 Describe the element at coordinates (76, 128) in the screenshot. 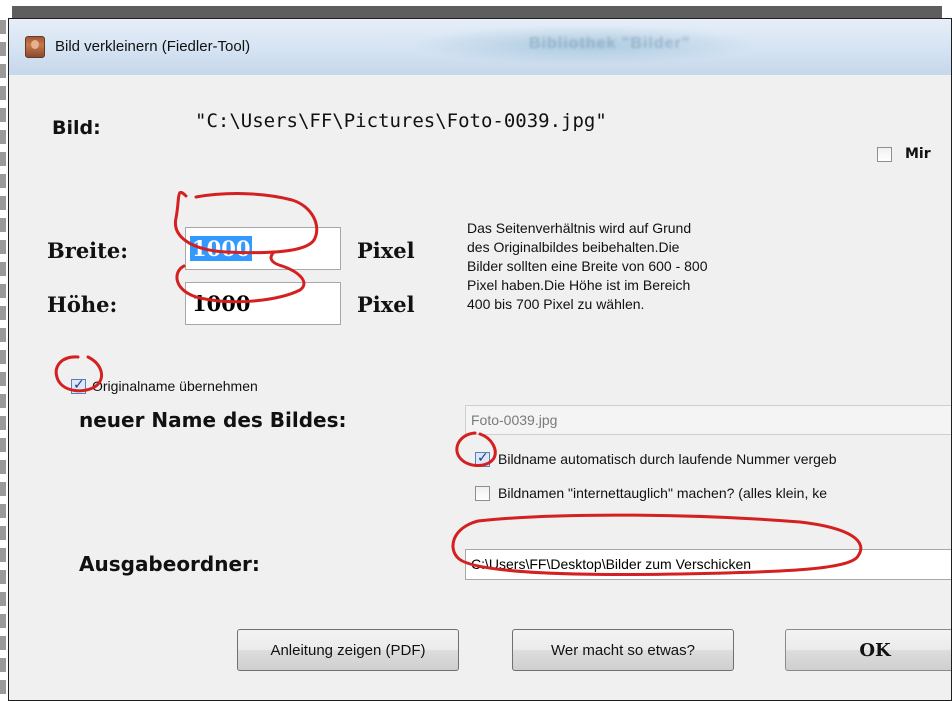

I see `bild-label: Bild:` at that location.